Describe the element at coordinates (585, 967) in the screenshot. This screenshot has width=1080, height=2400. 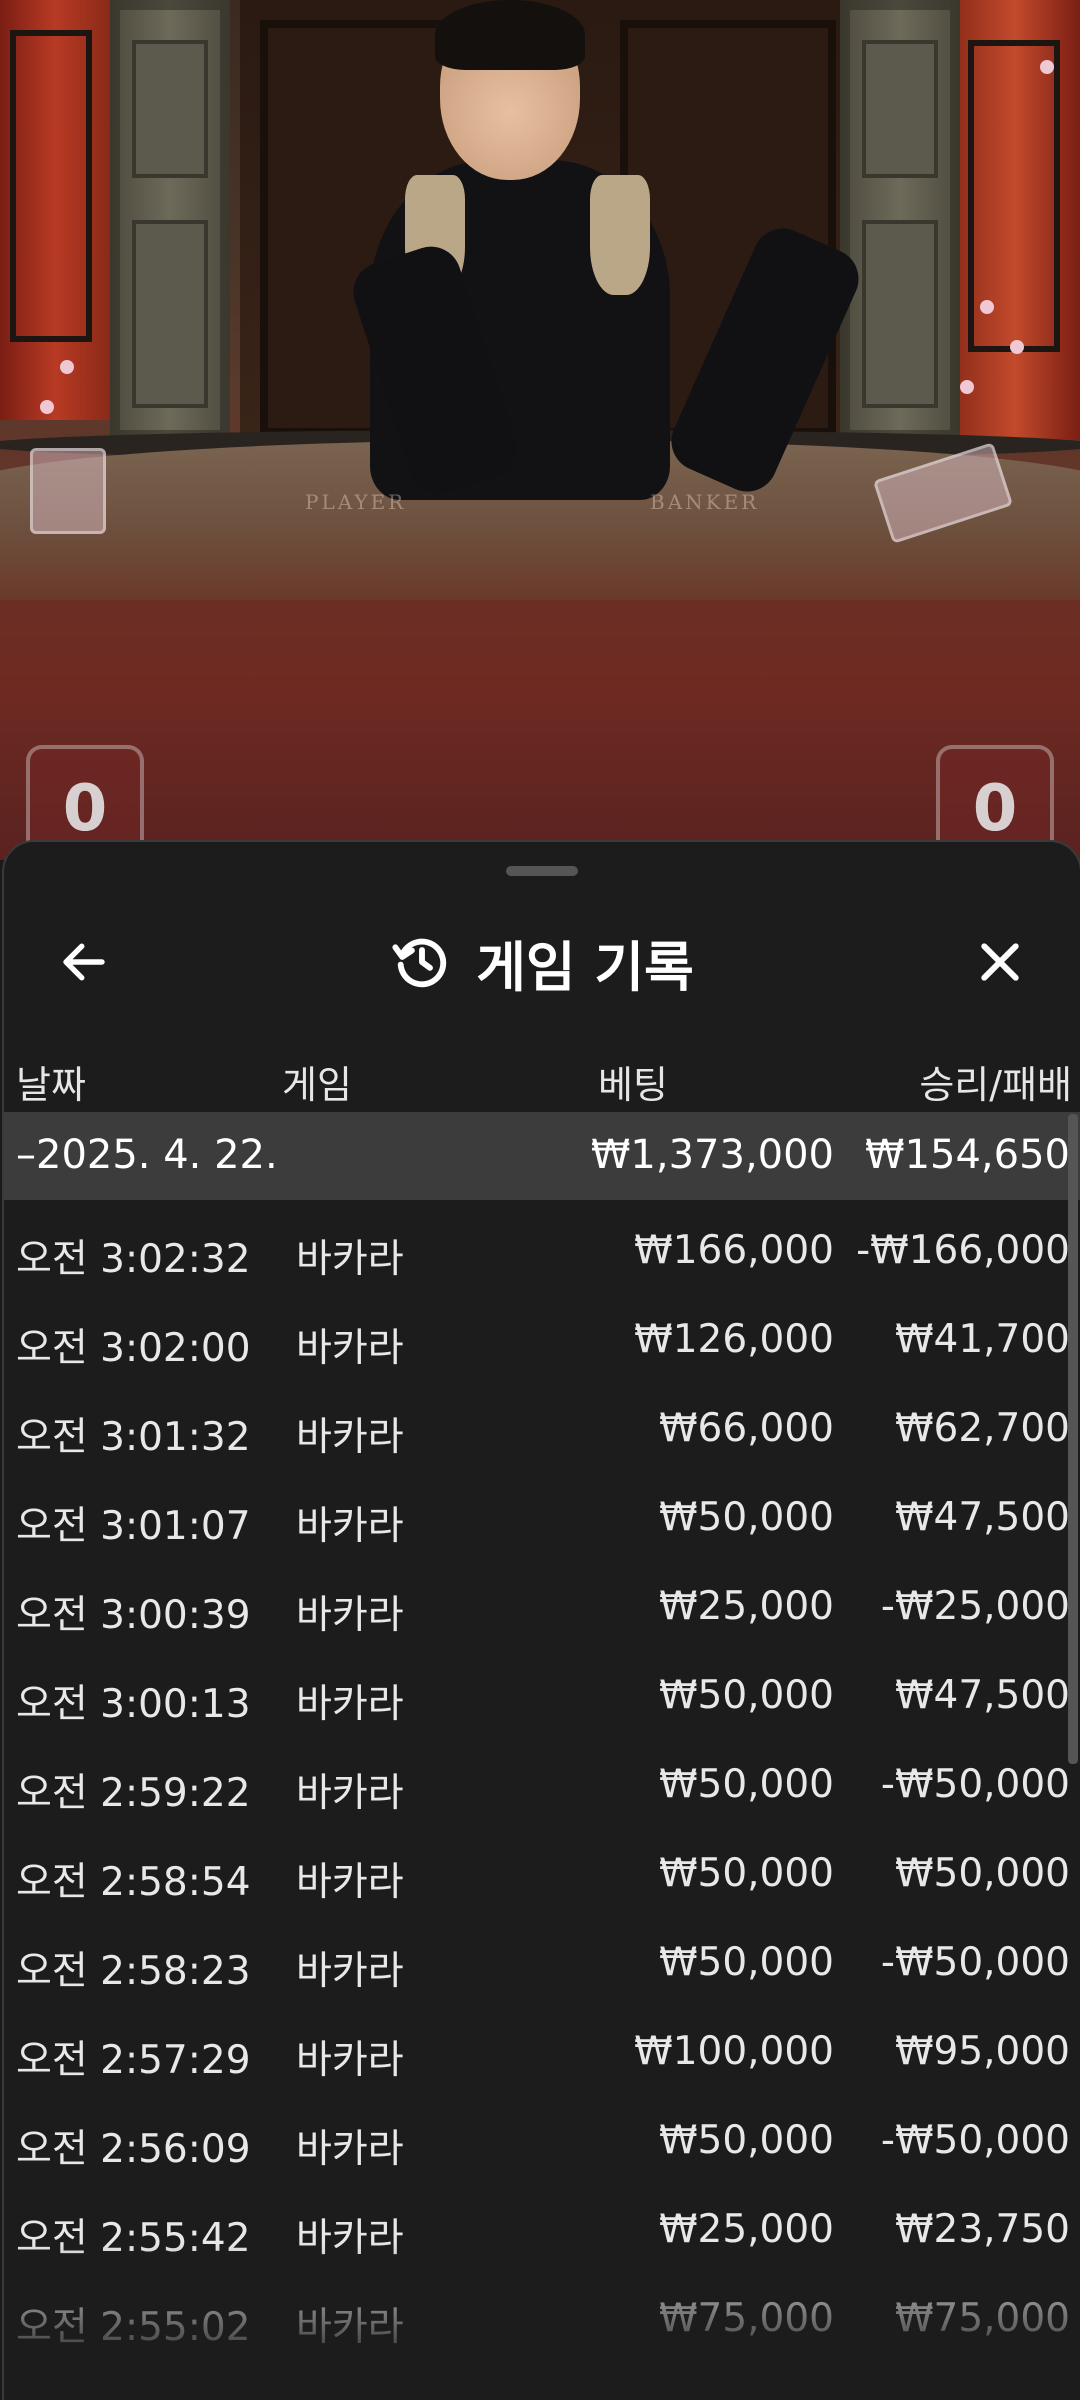
I see `sheet-title: 게임 기록` at that location.